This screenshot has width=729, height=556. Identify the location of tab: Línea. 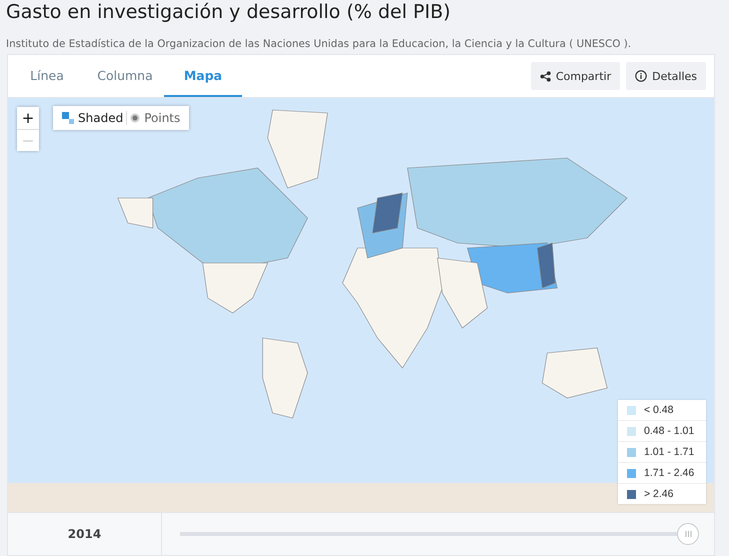
(47, 76).